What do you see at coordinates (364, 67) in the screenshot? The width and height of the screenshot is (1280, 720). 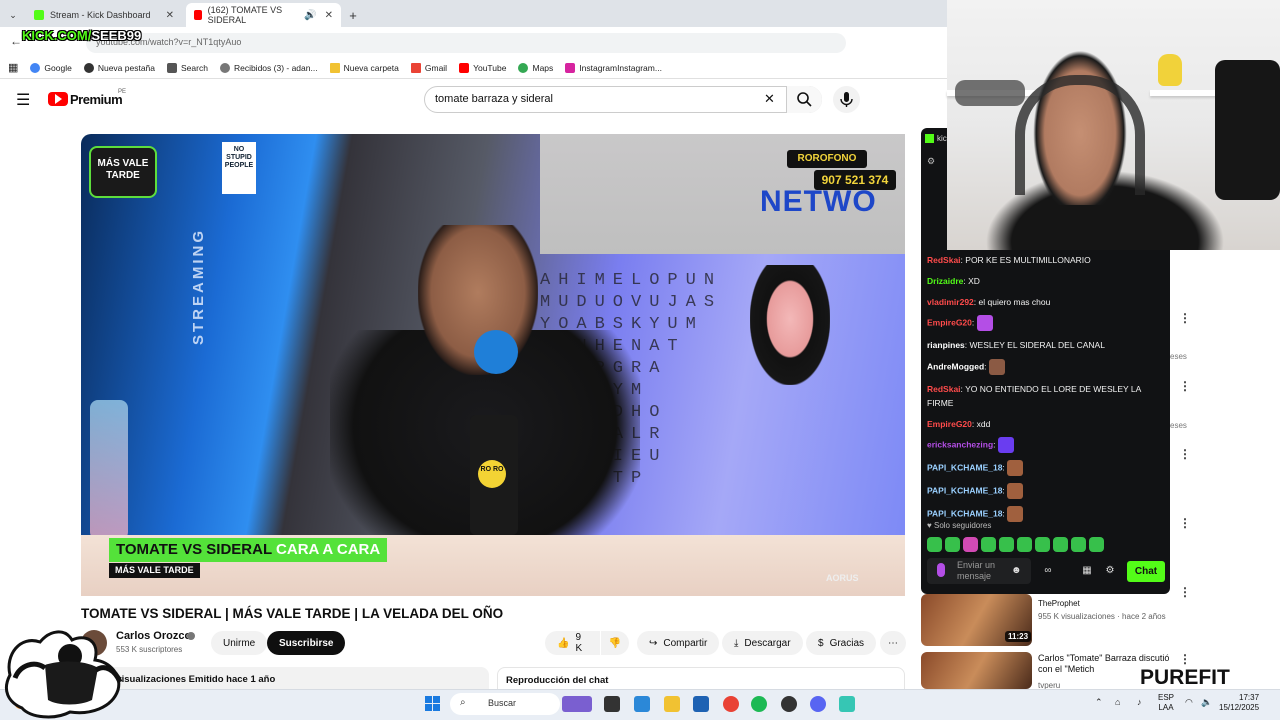 I see `bookmark-folder: Nueva carpeta` at bounding box center [364, 67].